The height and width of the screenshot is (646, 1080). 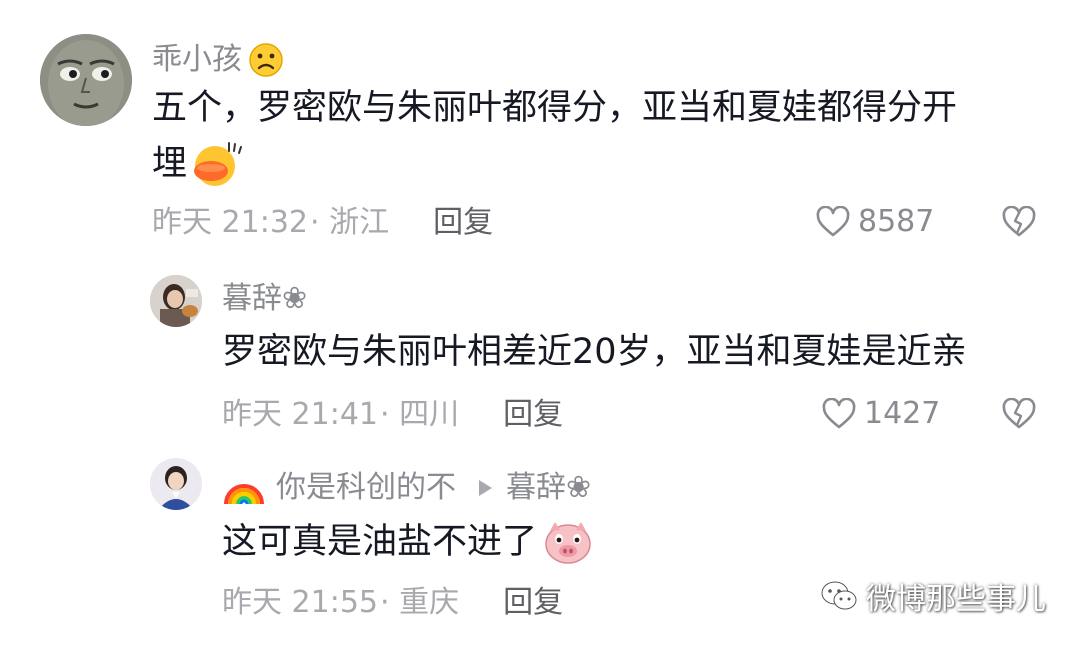 What do you see at coordinates (380, 542) in the screenshot?
I see `comment-text-body: 这可真是油盐不进了` at bounding box center [380, 542].